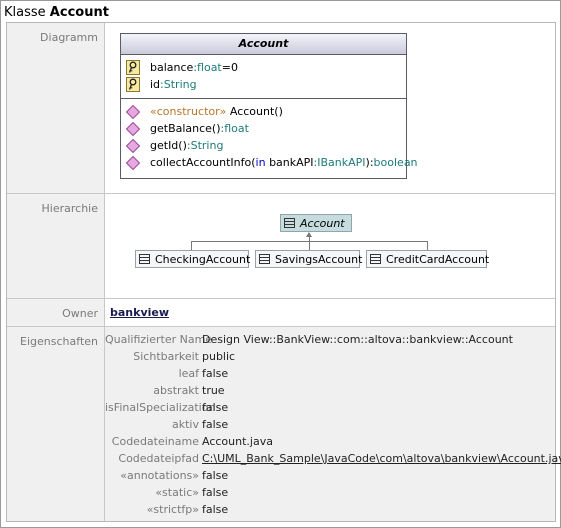  What do you see at coordinates (56, 108) in the screenshot?
I see `diagram-label: Diagramm` at bounding box center [56, 108].